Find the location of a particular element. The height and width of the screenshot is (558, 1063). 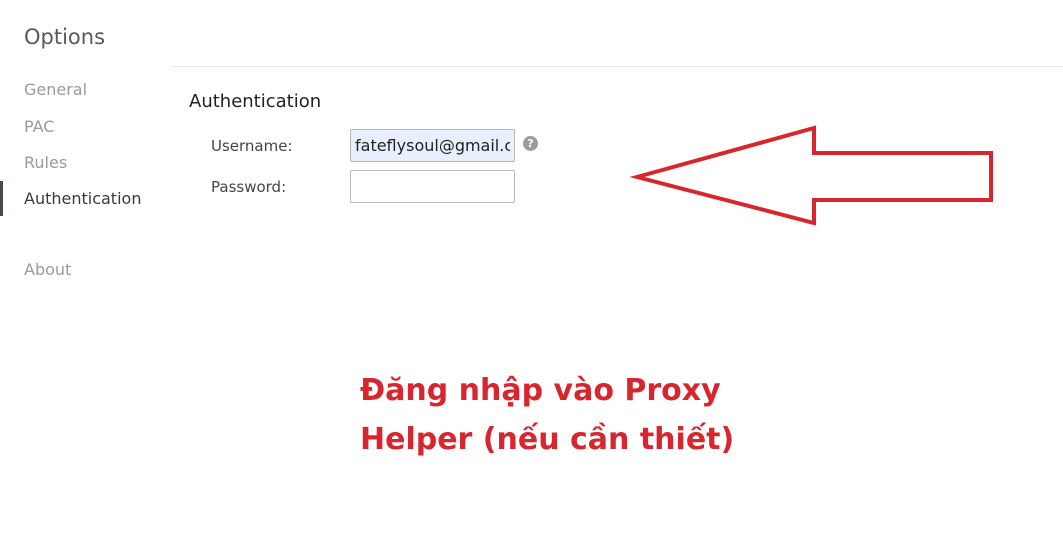

left-arrow-icon is located at coordinates (811, 175).